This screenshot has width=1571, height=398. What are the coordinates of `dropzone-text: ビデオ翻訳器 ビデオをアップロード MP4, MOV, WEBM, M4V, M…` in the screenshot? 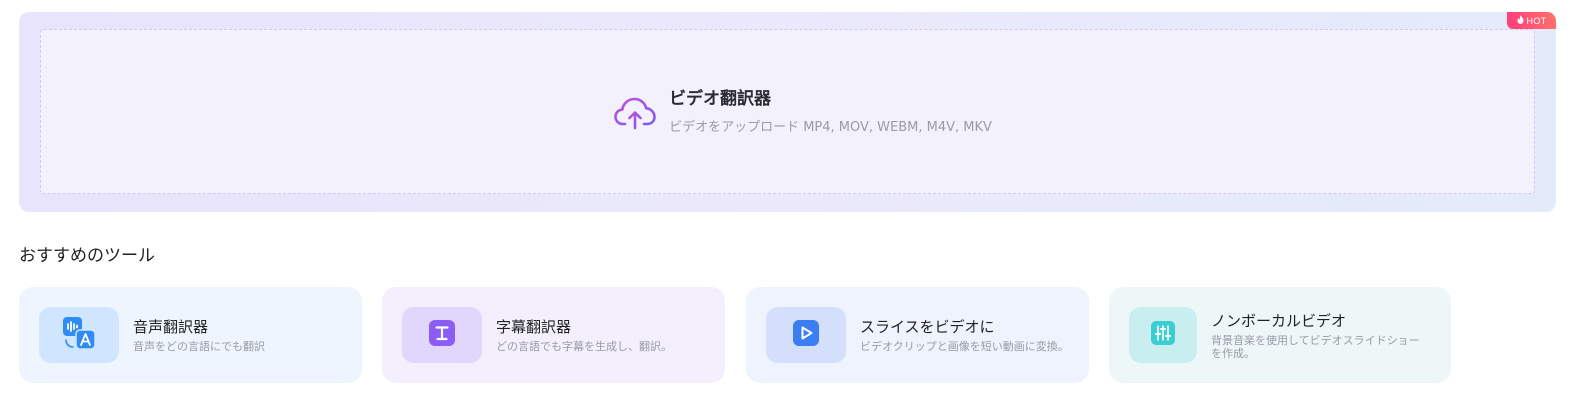 It's located at (830, 111).